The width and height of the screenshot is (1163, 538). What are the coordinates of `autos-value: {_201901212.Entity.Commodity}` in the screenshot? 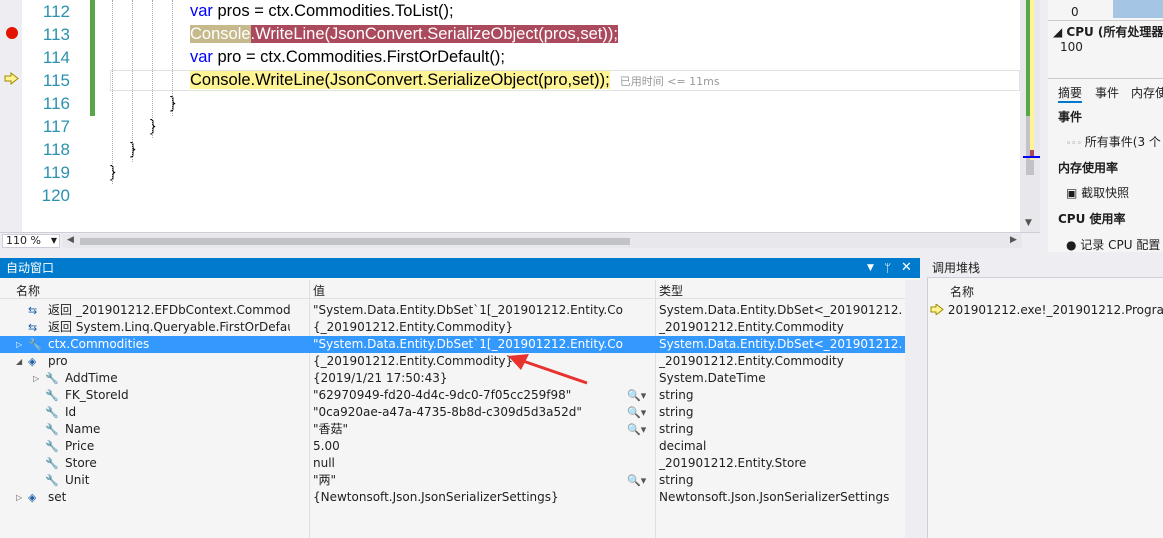 It's located at (468, 327).